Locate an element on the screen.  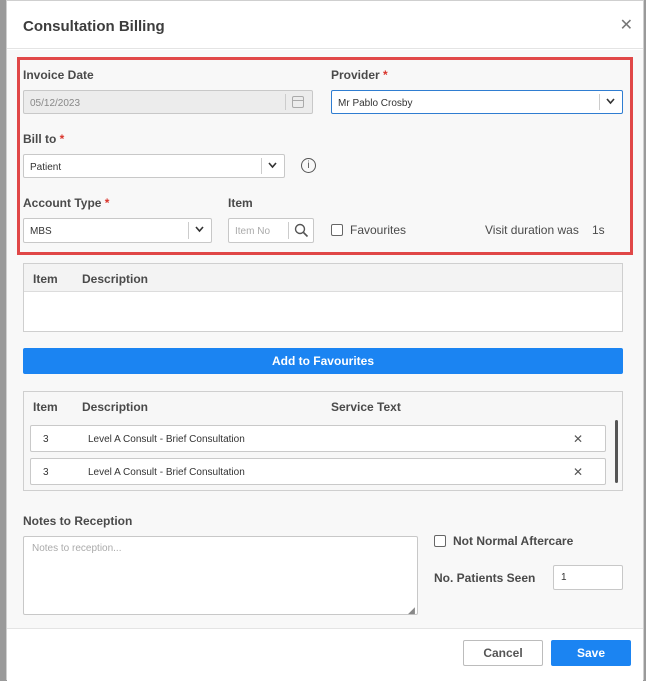
bill-to-select: Patient is located at coordinates (154, 166).